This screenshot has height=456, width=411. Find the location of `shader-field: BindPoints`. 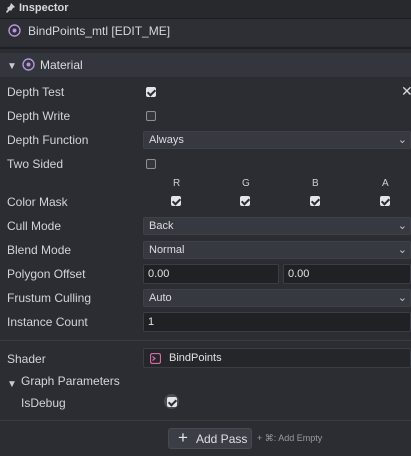

shader-field: BindPoints is located at coordinates (277, 358).